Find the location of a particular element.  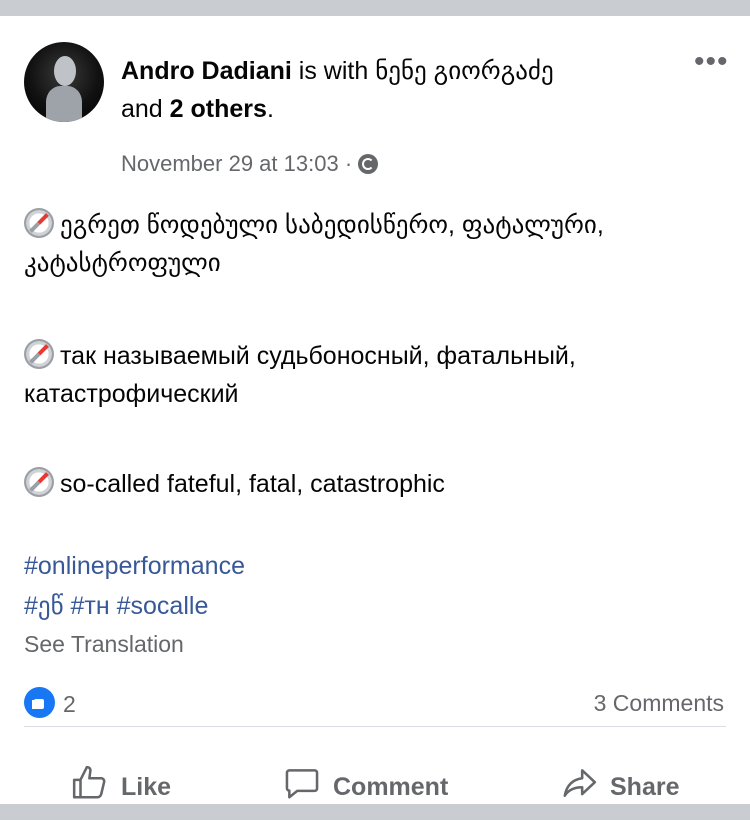

comments-count-link: 3 Comments is located at coordinates (659, 703).